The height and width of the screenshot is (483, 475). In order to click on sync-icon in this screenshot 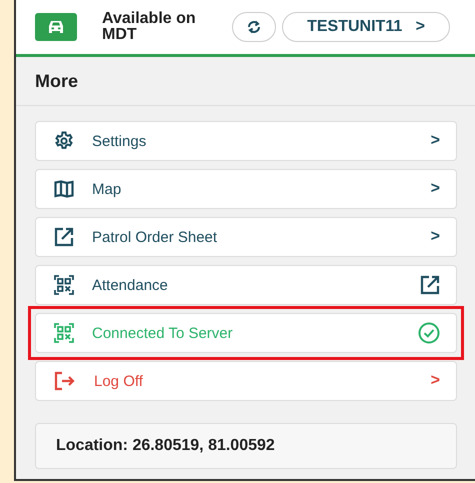, I will do `click(254, 27)`.